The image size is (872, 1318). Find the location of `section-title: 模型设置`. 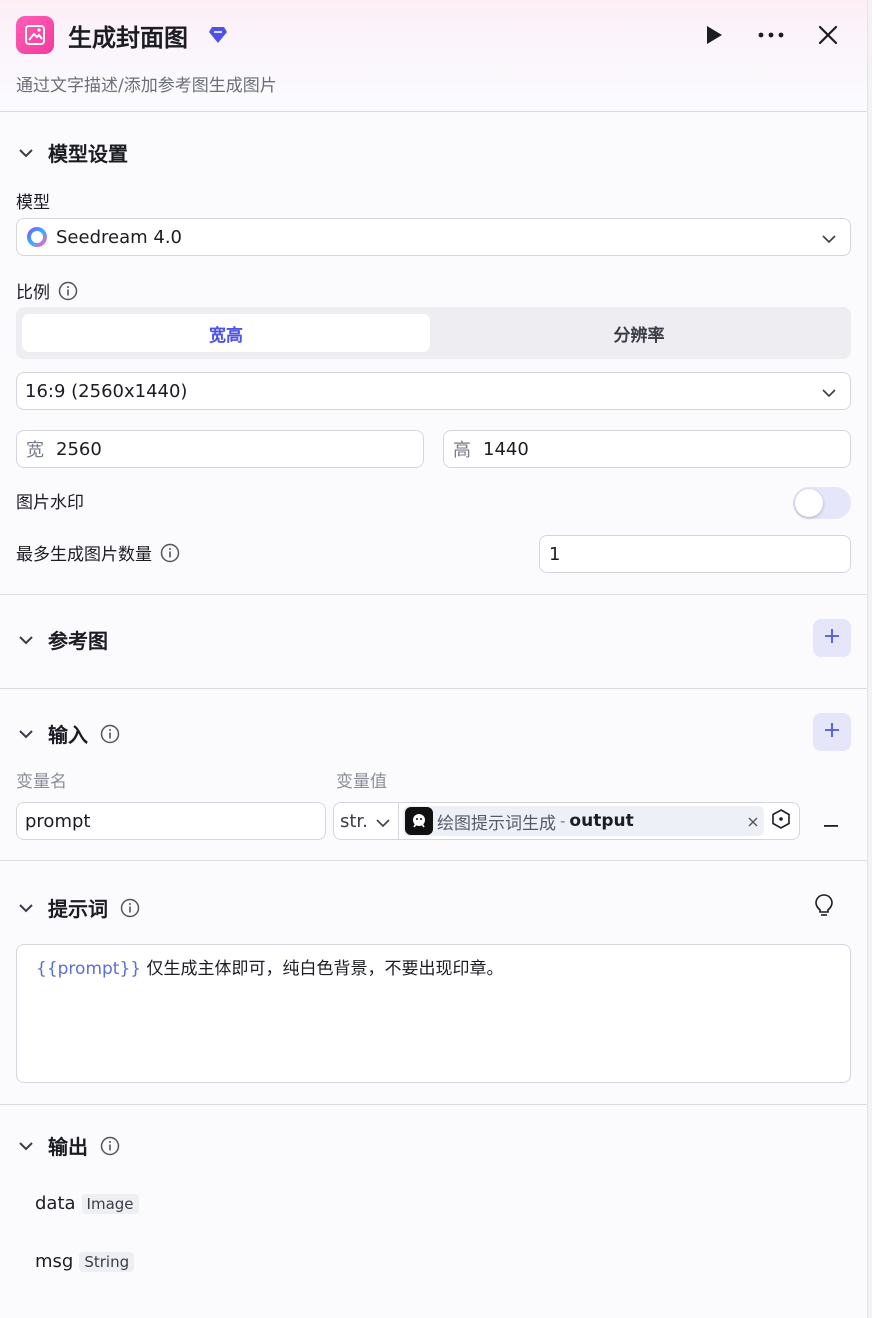

section-title: 模型设置 is located at coordinates (88, 154).